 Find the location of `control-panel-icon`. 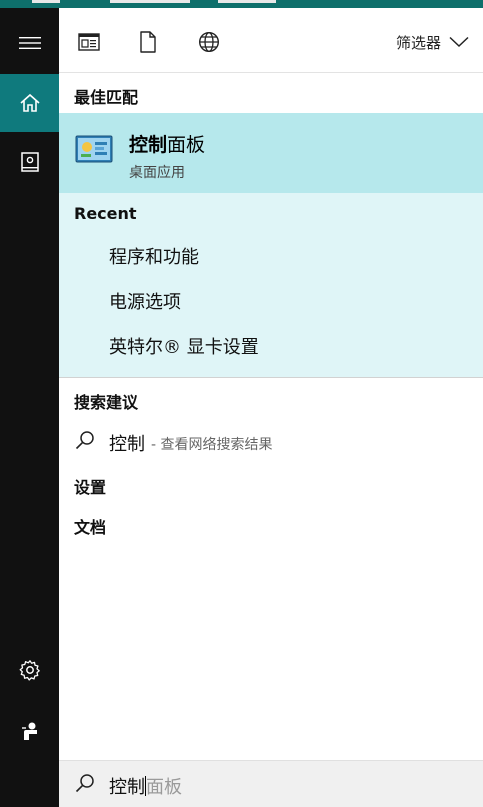

control-panel-icon is located at coordinates (94, 149).